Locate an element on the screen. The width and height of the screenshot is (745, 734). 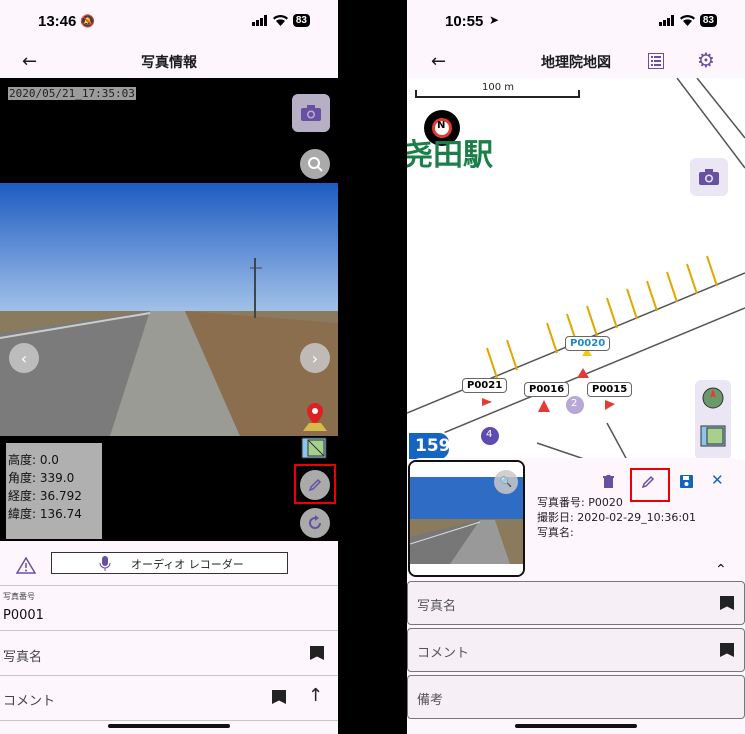
map-icon is located at coordinates (314, 448).